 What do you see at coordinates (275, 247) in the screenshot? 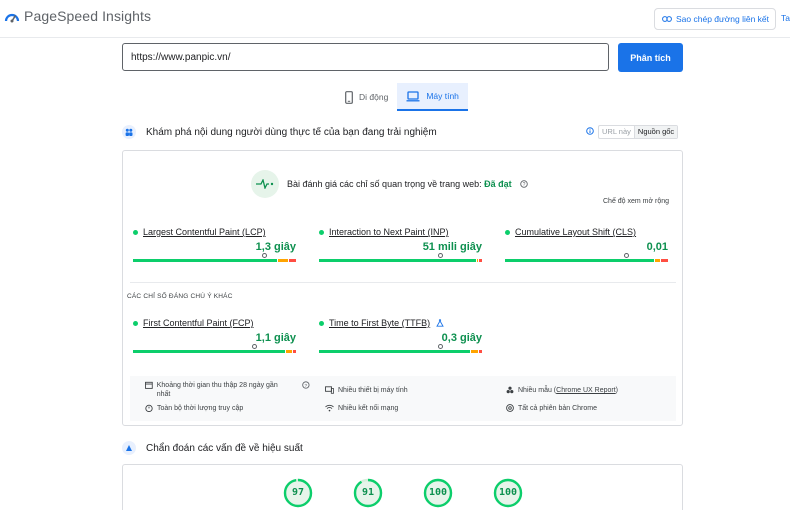
I see `metric-lcp-value: 1,3 giây` at bounding box center [275, 247].